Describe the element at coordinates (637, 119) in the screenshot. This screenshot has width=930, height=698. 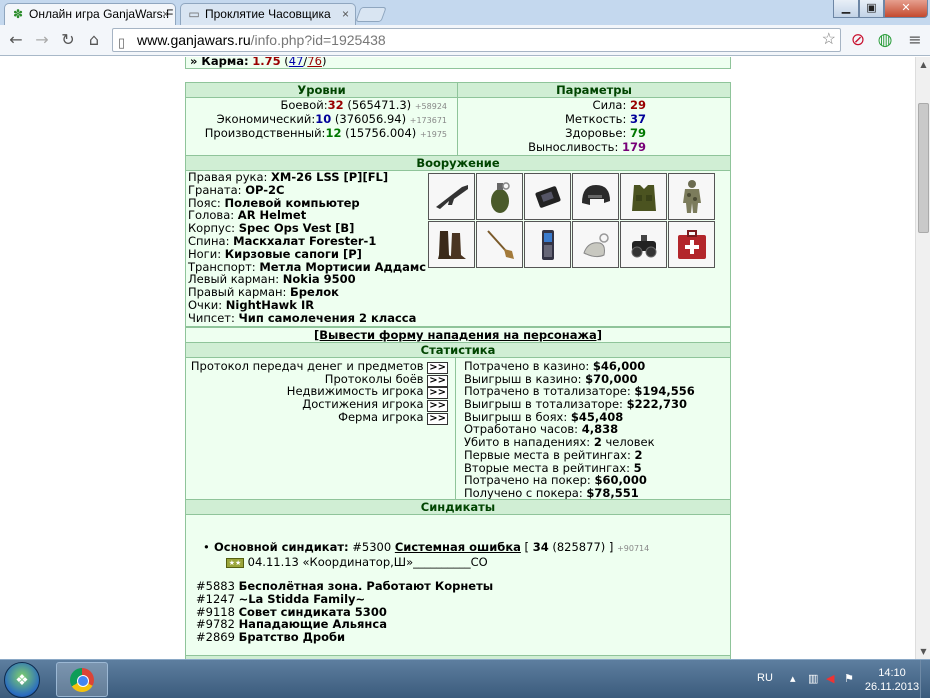
I see `param-value: 37` at that location.